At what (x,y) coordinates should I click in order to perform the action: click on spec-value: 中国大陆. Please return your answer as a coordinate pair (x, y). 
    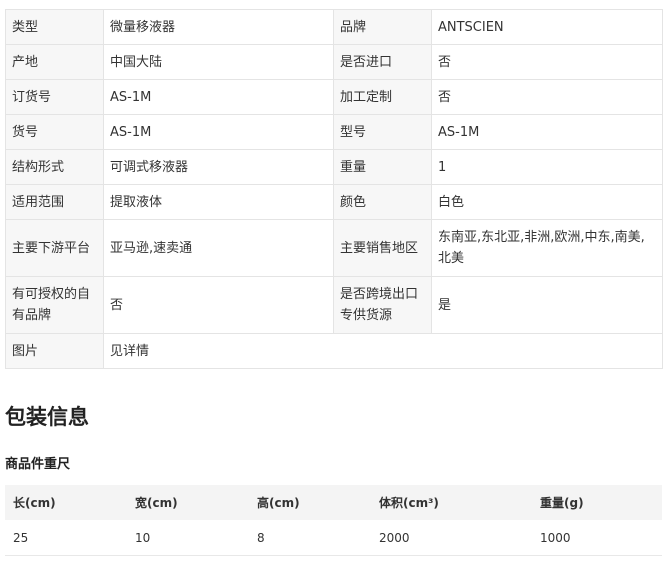
    Looking at the image, I should click on (218, 62).